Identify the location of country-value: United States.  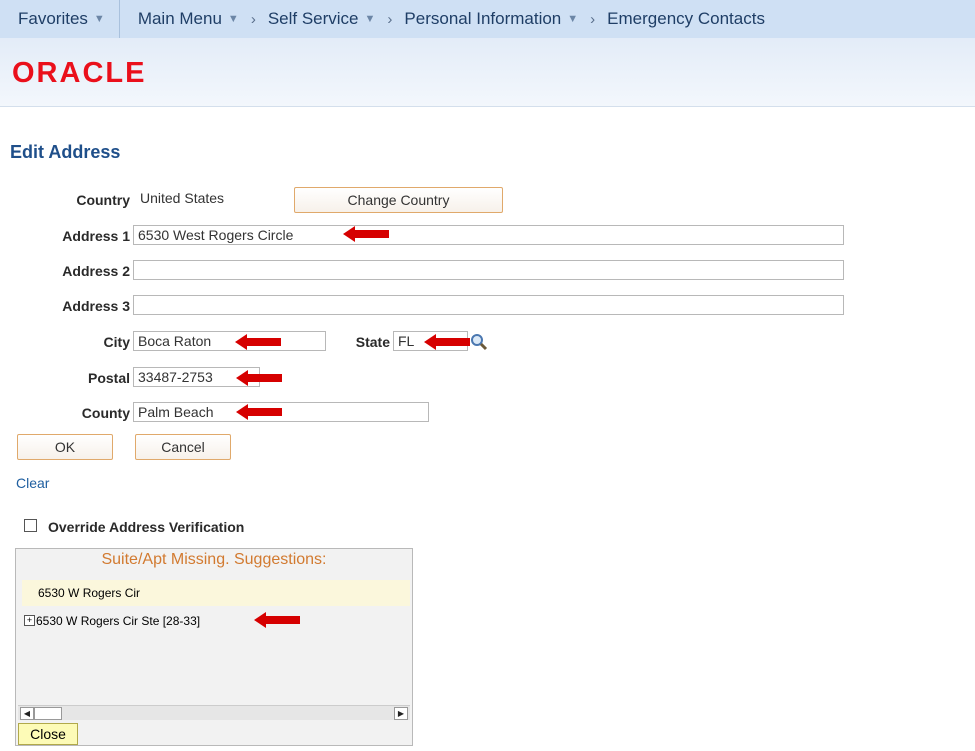
(182, 198).